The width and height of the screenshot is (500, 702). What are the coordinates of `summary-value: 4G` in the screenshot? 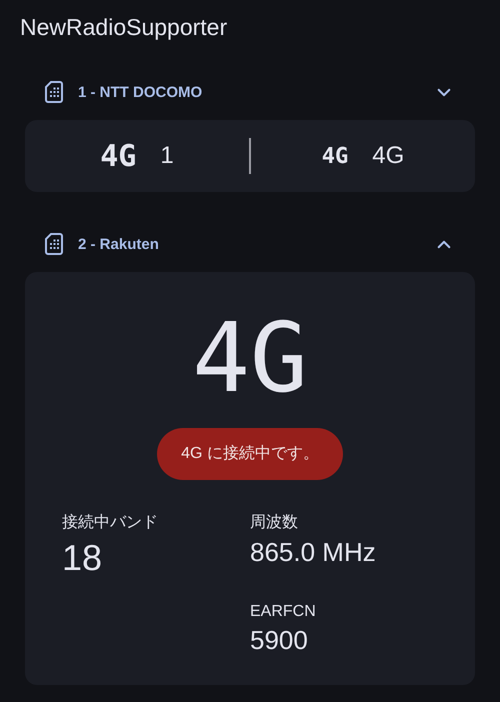 It's located at (388, 156).